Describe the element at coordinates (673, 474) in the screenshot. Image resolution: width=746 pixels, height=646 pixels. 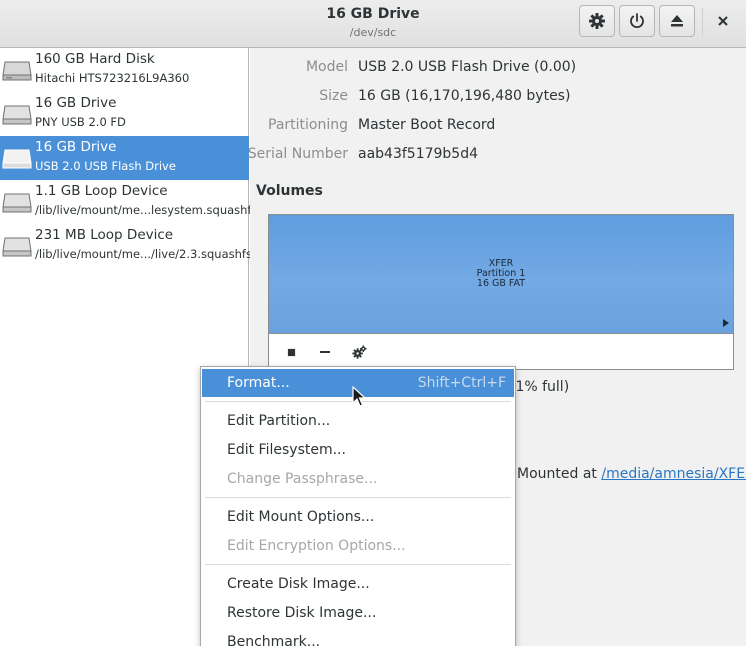
I see `mount-point-link: /media/amnesia/XFER` at that location.